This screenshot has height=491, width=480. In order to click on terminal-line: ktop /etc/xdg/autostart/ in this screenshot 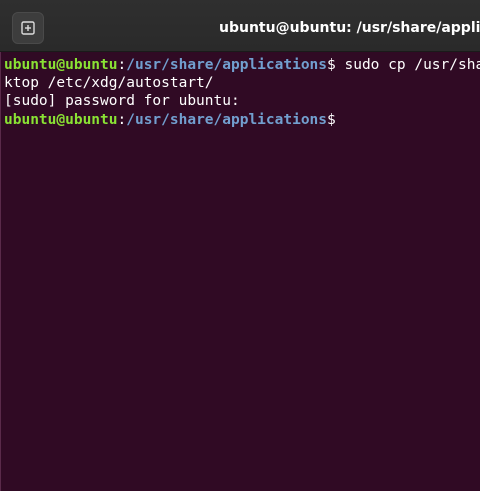, I will do `click(109, 83)`.